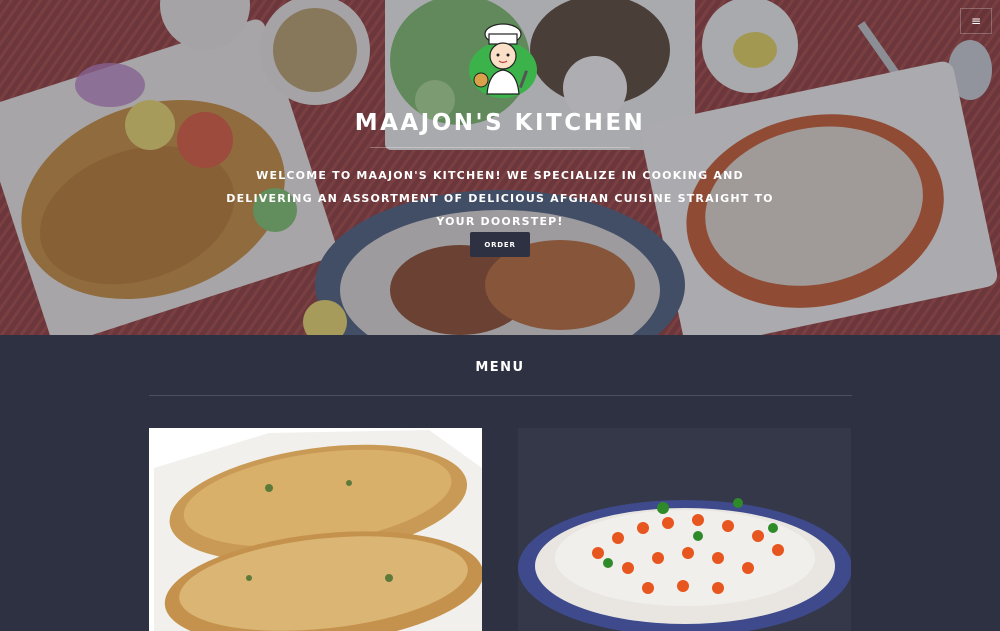 The width and height of the screenshot is (1000, 631). Describe the element at coordinates (500, 147) in the screenshot. I see `title-divider` at that location.